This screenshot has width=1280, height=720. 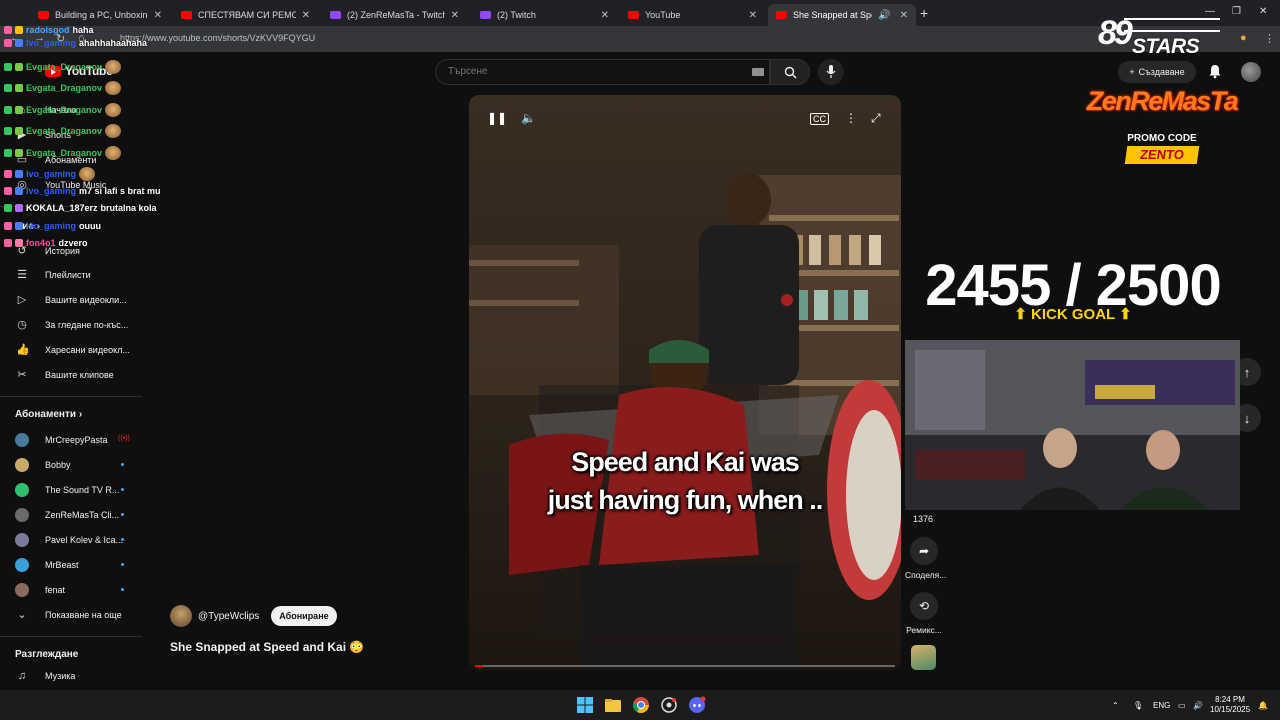 I want to click on chat-username: fon4o1, so click(x=41, y=243).